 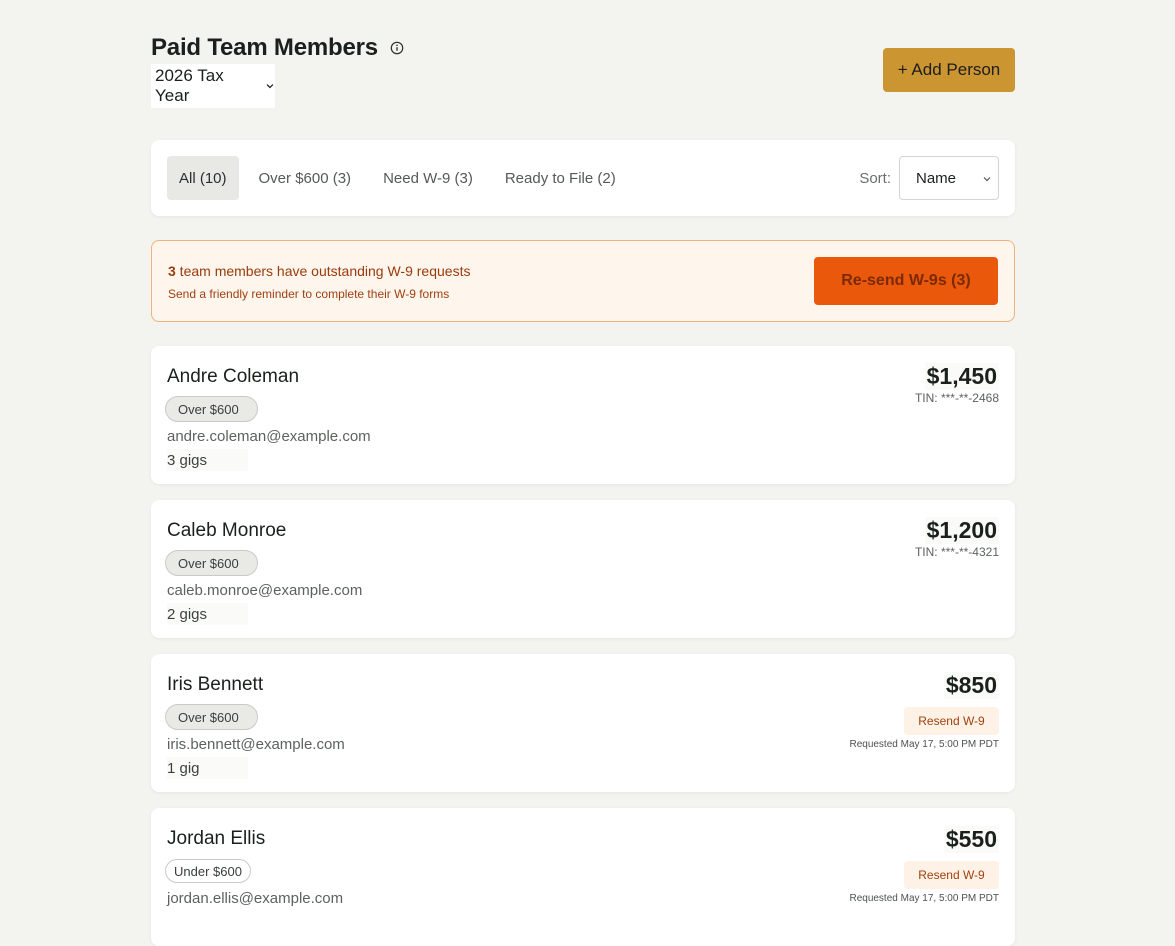 I want to click on sort-select: Name, so click(x=949, y=178).